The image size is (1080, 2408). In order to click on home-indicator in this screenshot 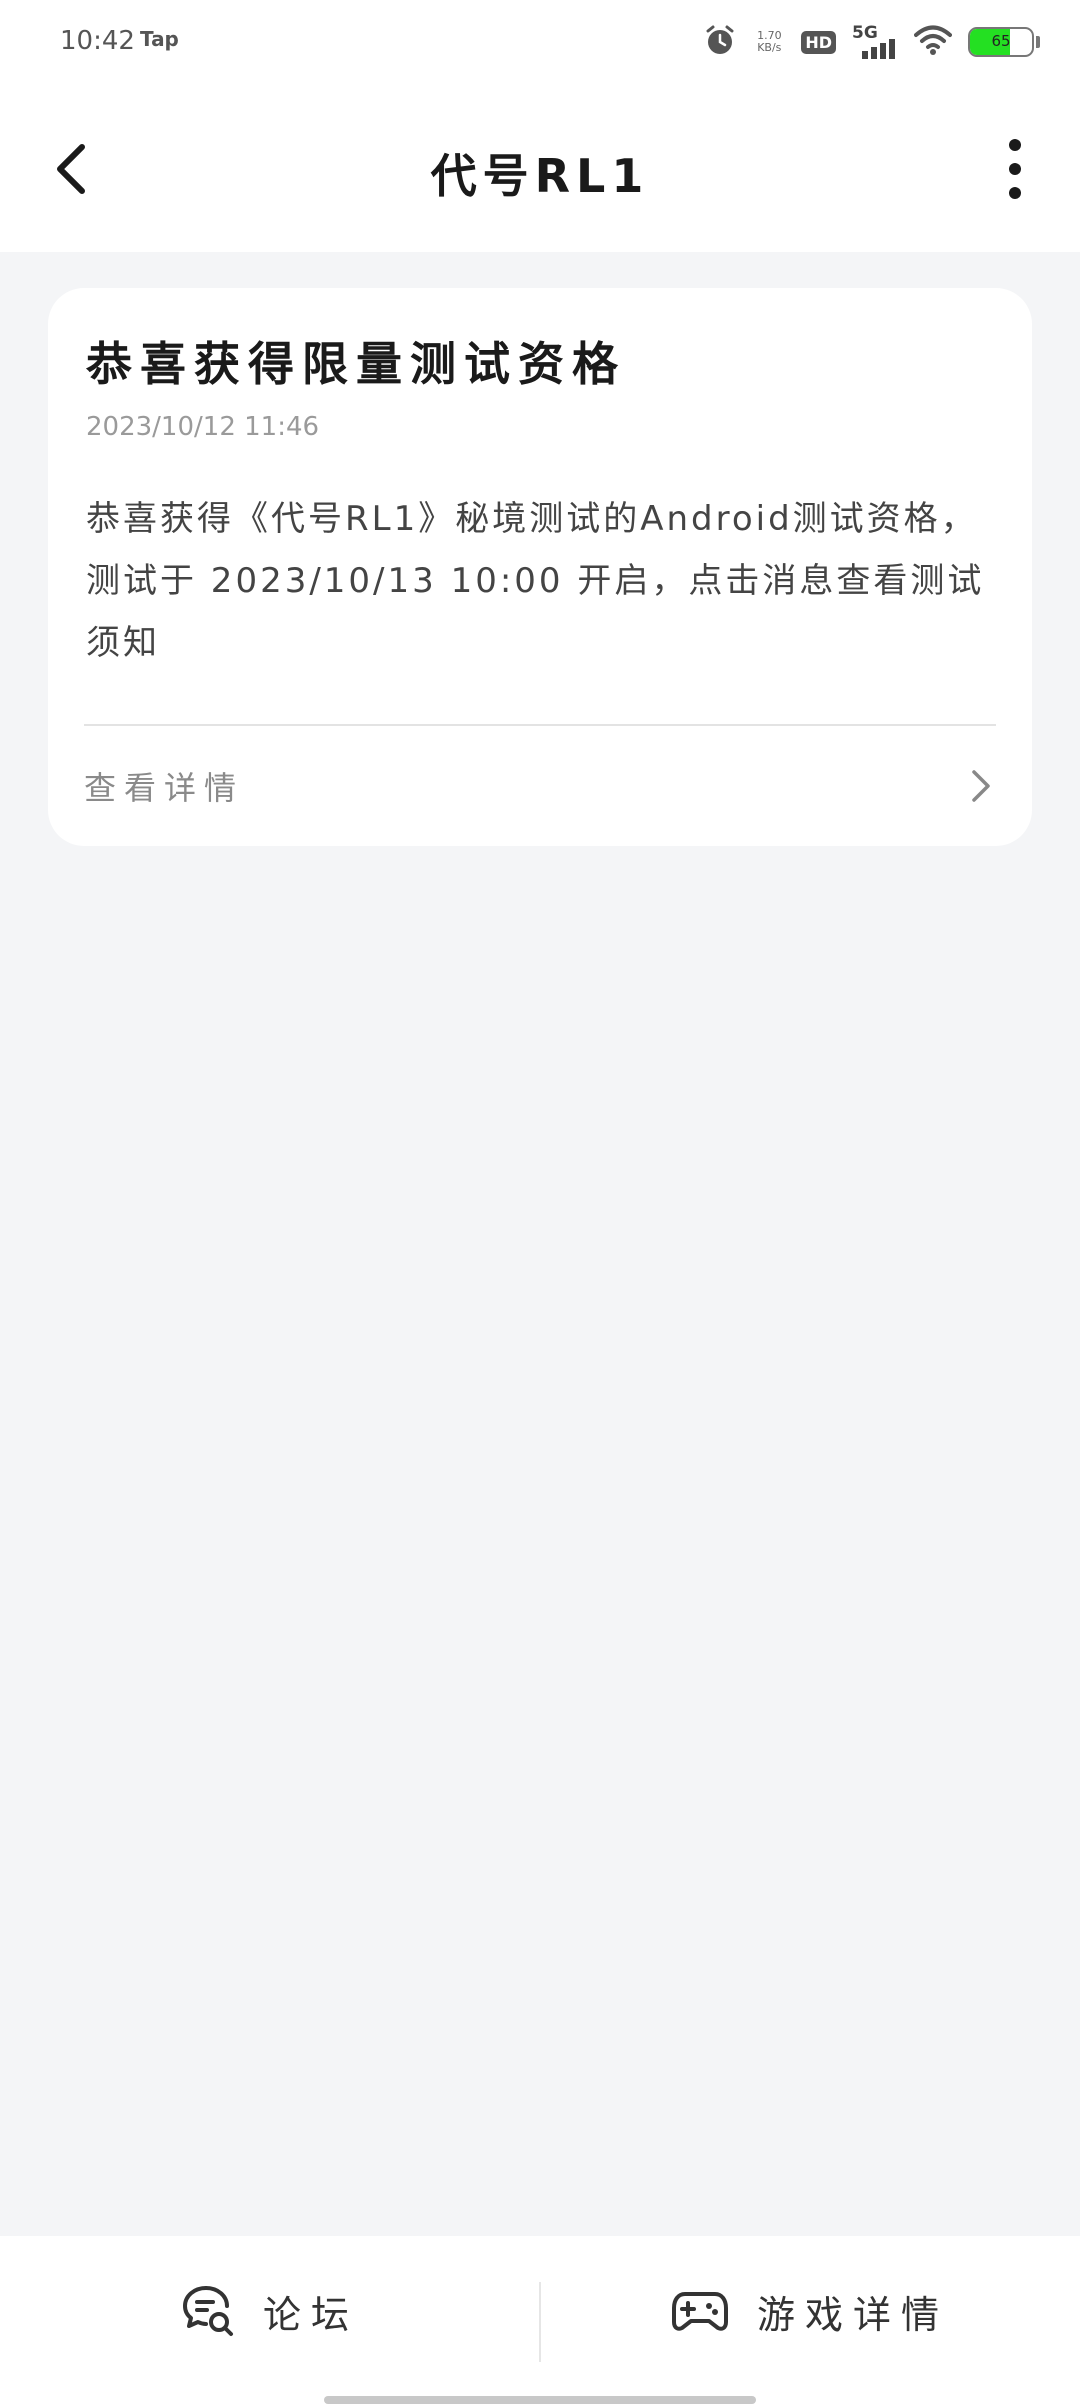, I will do `click(540, 2400)`.